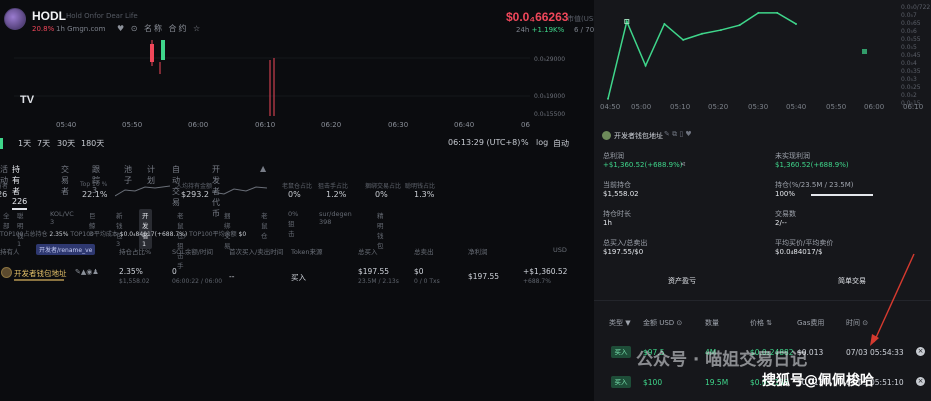 The image size is (931, 401). What do you see at coordinates (263, 168) in the screenshot?
I see `tab-collapse: ▲` at bounding box center [263, 168].